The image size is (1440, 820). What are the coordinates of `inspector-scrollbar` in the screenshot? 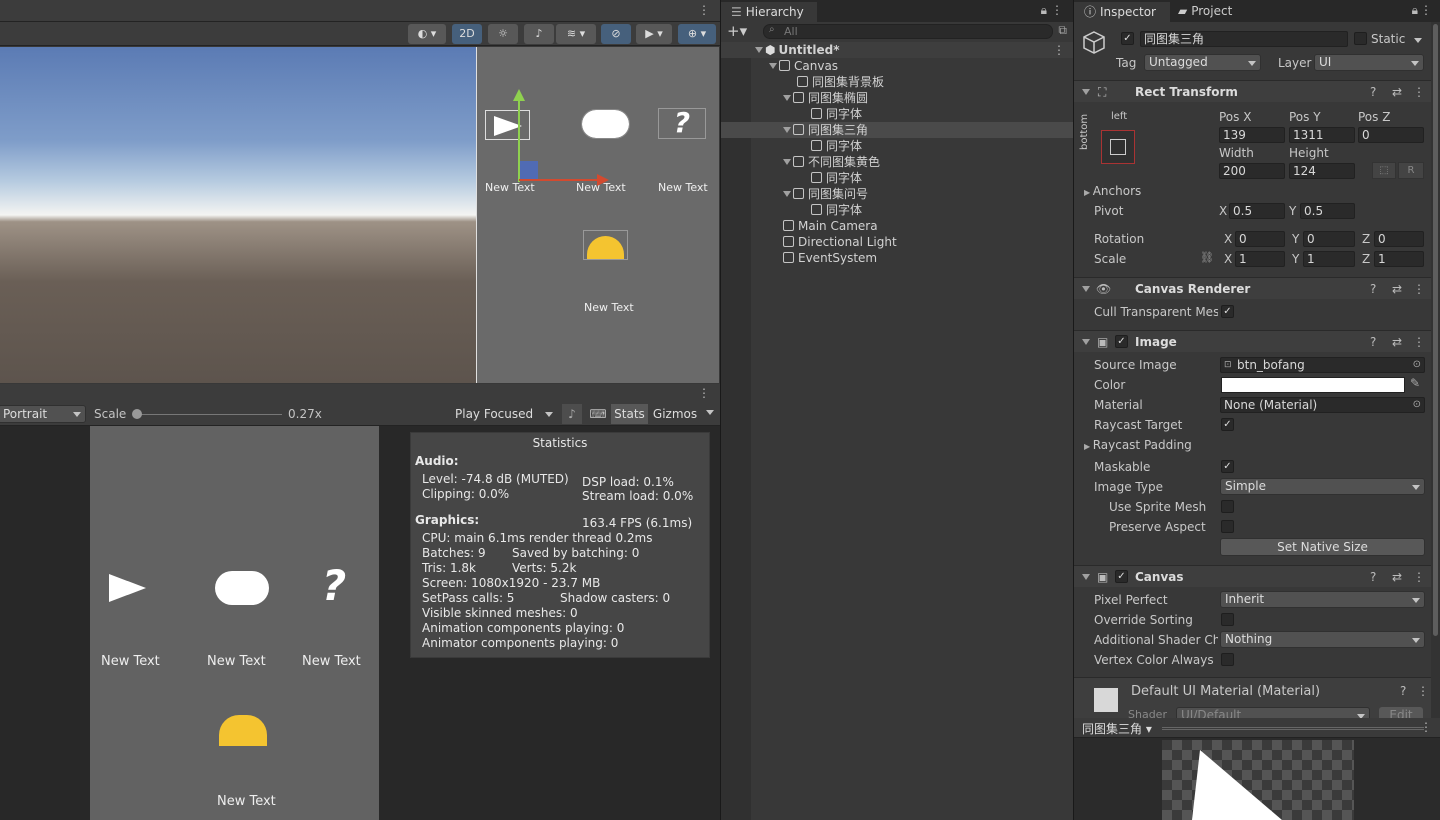 It's located at (1435, 370).